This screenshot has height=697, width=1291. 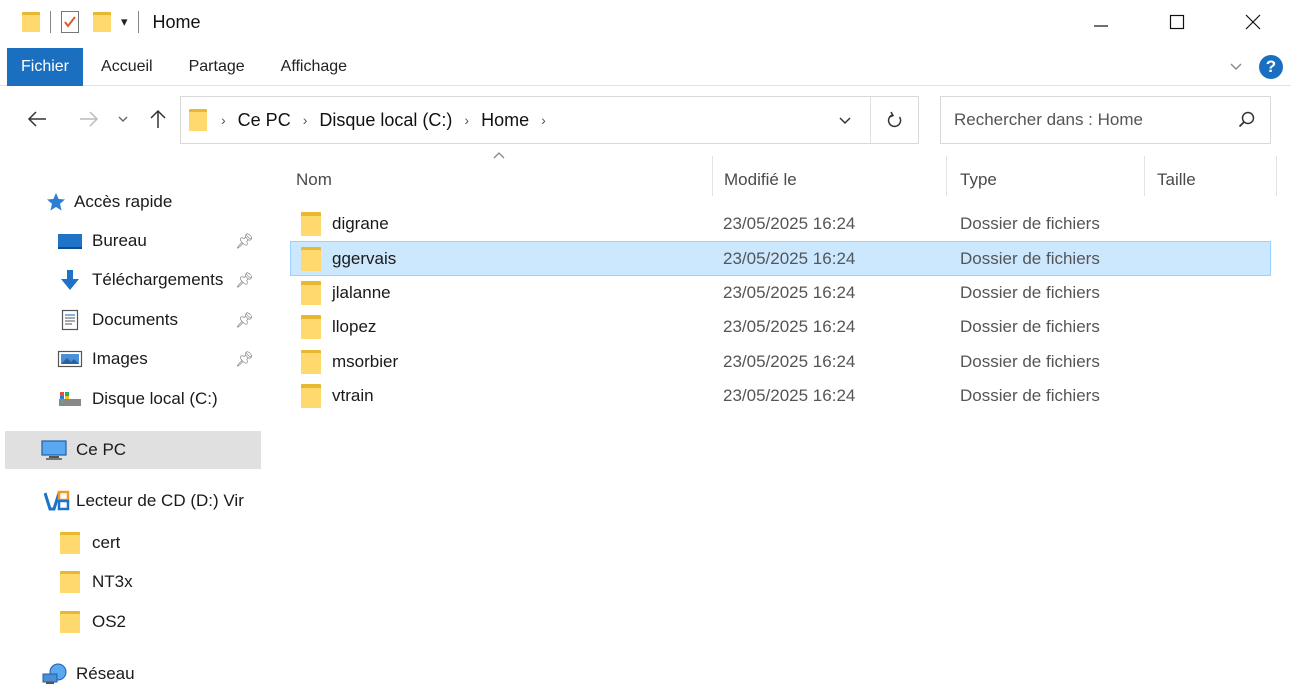 What do you see at coordinates (133, 450) in the screenshot?
I see `sidebar-item-ce-pc: Ce PC` at bounding box center [133, 450].